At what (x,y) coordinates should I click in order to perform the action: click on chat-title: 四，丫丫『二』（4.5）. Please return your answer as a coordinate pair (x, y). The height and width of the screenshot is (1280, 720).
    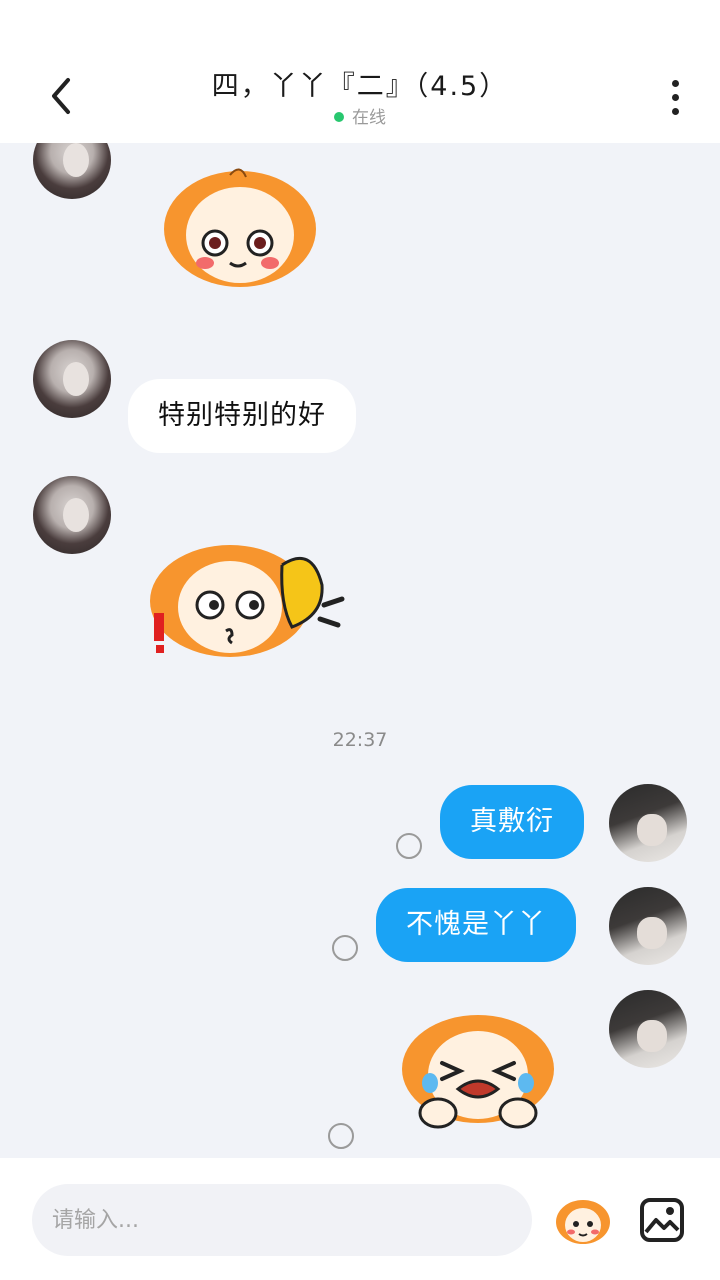
    Looking at the image, I should click on (360, 86).